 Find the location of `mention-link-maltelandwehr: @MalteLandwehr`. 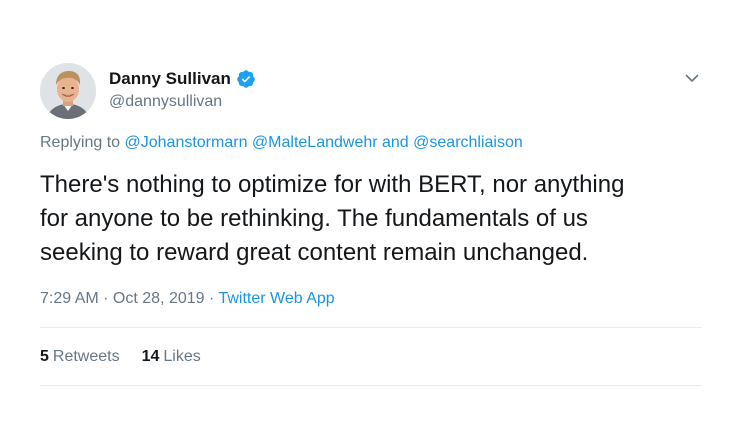

mention-link-maltelandwehr: @MalteLandwehr is located at coordinates (315, 142).